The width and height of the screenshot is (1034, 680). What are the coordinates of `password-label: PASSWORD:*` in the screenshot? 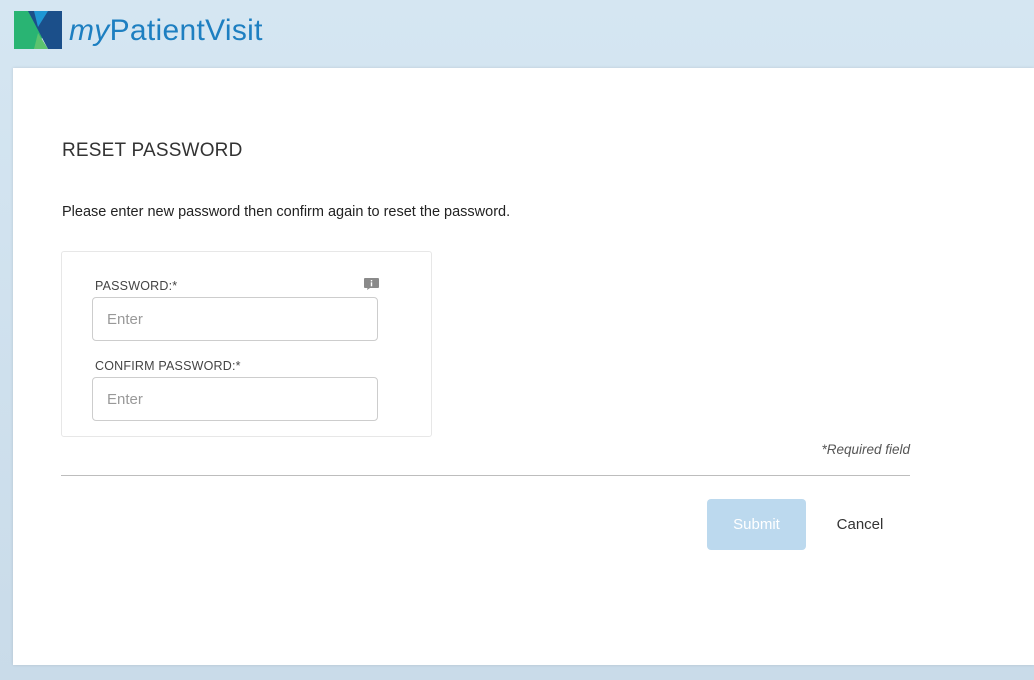 It's located at (136, 286).